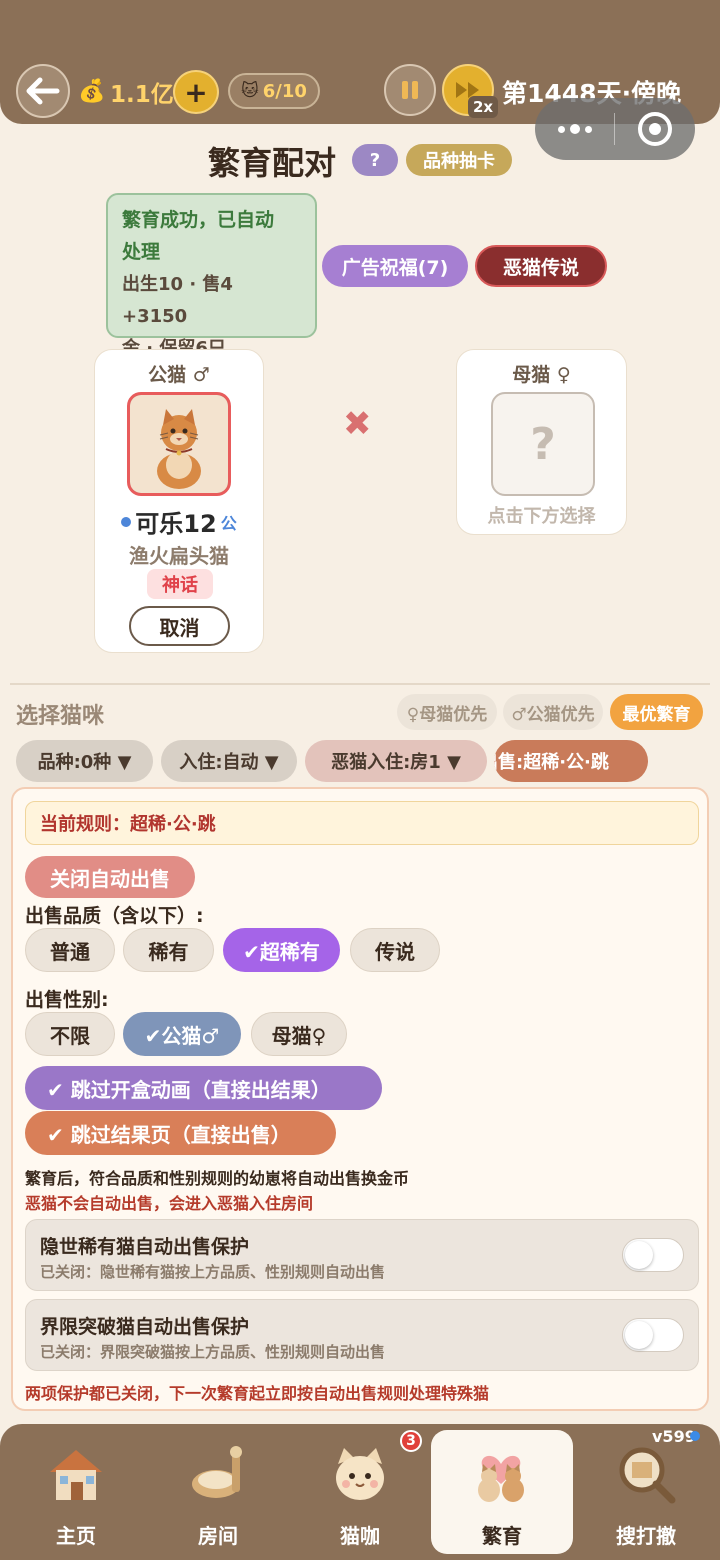 The height and width of the screenshot is (1560, 720). Describe the element at coordinates (483, 107) in the screenshot. I see `speed-badge: 2x` at that location.